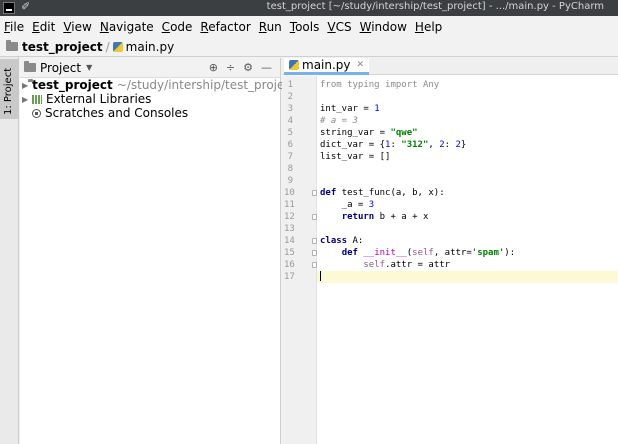 The height and width of the screenshot is (444, 618). I want to click on text-caret, so click(320, 276).